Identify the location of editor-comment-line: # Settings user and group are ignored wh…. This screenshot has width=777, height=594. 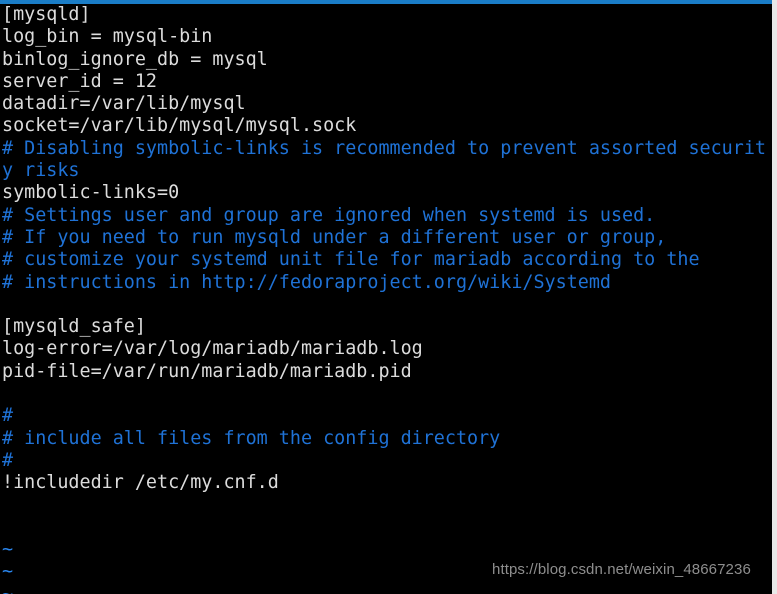
(329, 215).